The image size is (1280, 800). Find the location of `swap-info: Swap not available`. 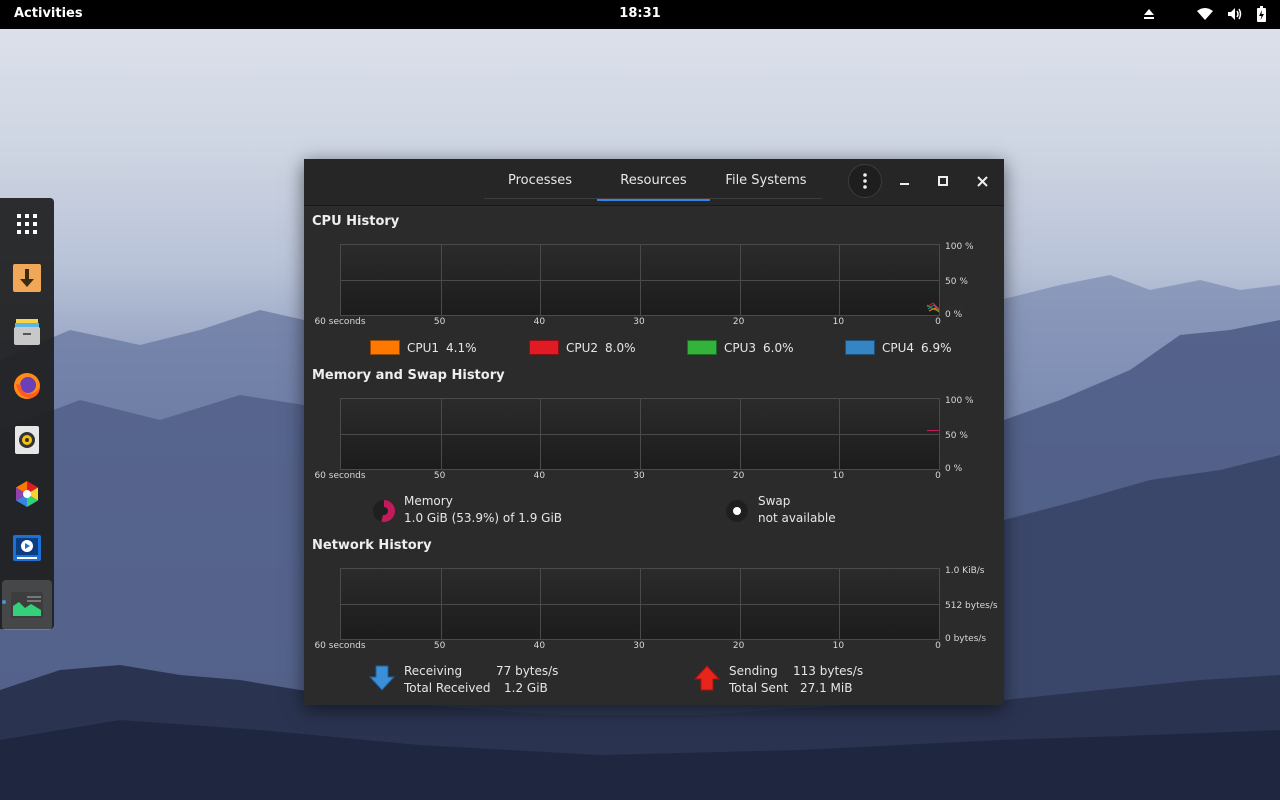

swap-info: Swap not available is located at coordinates (797, 510).